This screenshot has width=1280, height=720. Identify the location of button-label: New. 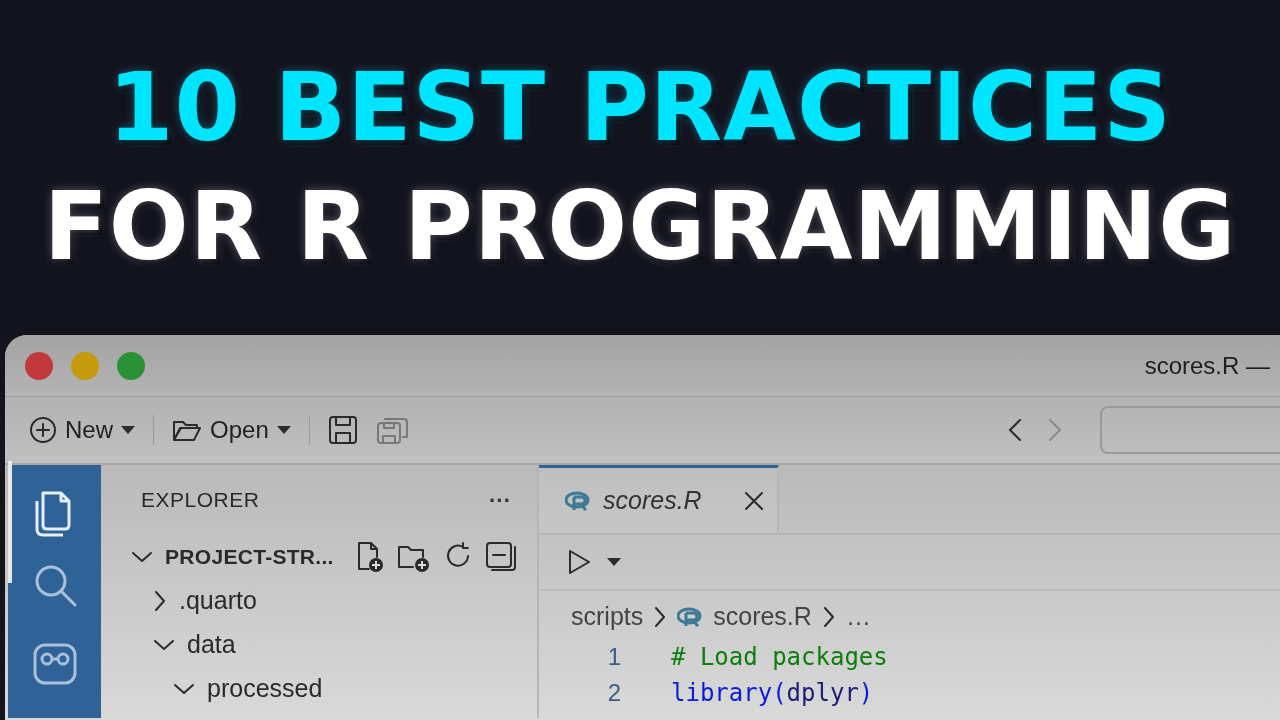
(89, 430).